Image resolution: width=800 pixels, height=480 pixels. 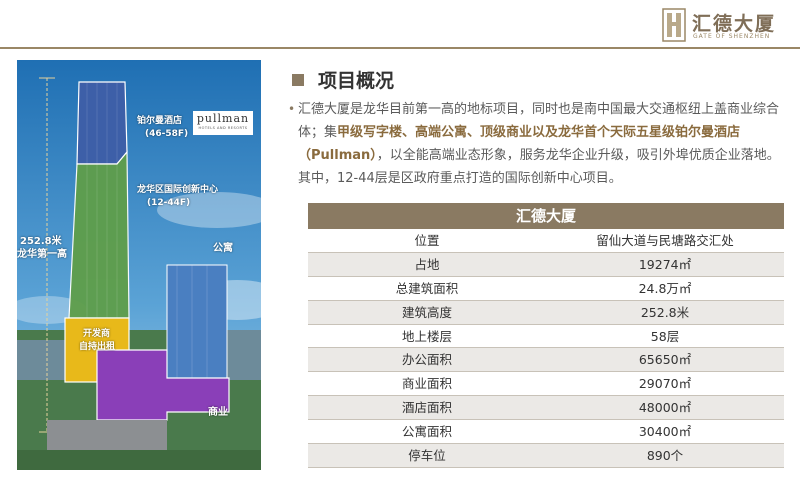 I want to click on innovation-center-tag: 龙华区国际创新中心, so click(x=178, y=190).